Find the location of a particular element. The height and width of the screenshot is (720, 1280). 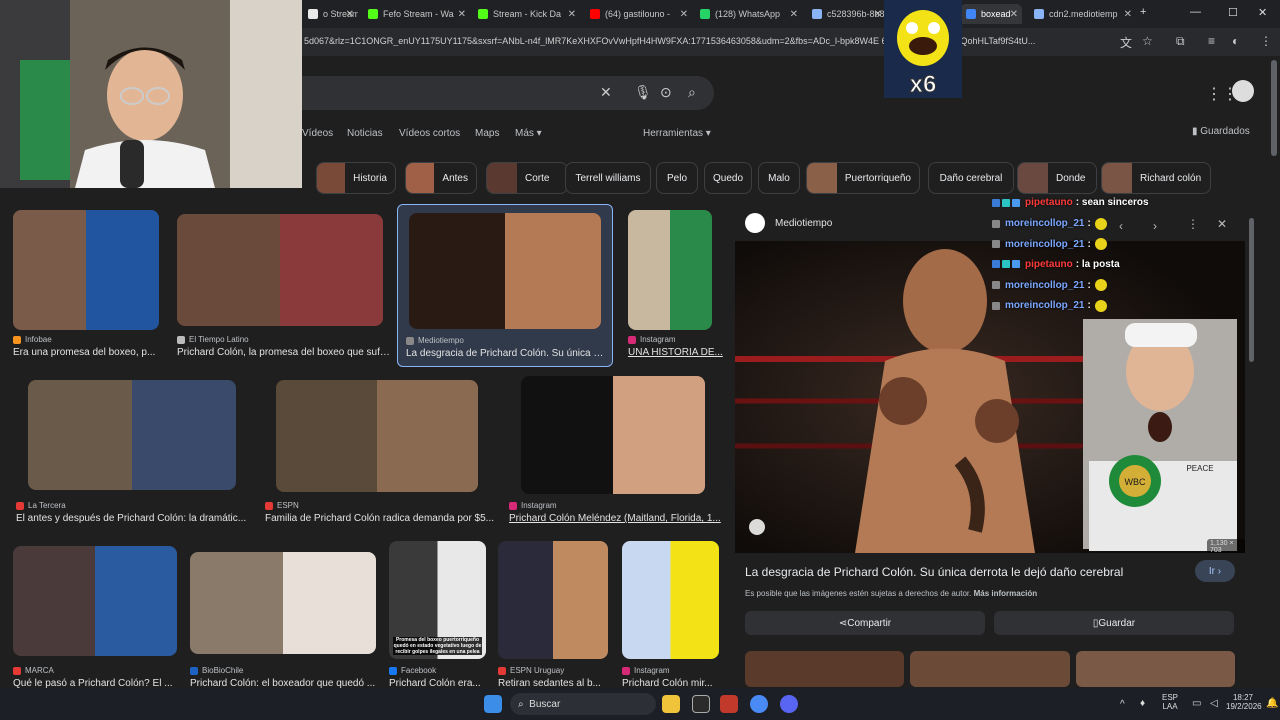

language-indicator: ESP LAA is located at coordinates (1170, 702).